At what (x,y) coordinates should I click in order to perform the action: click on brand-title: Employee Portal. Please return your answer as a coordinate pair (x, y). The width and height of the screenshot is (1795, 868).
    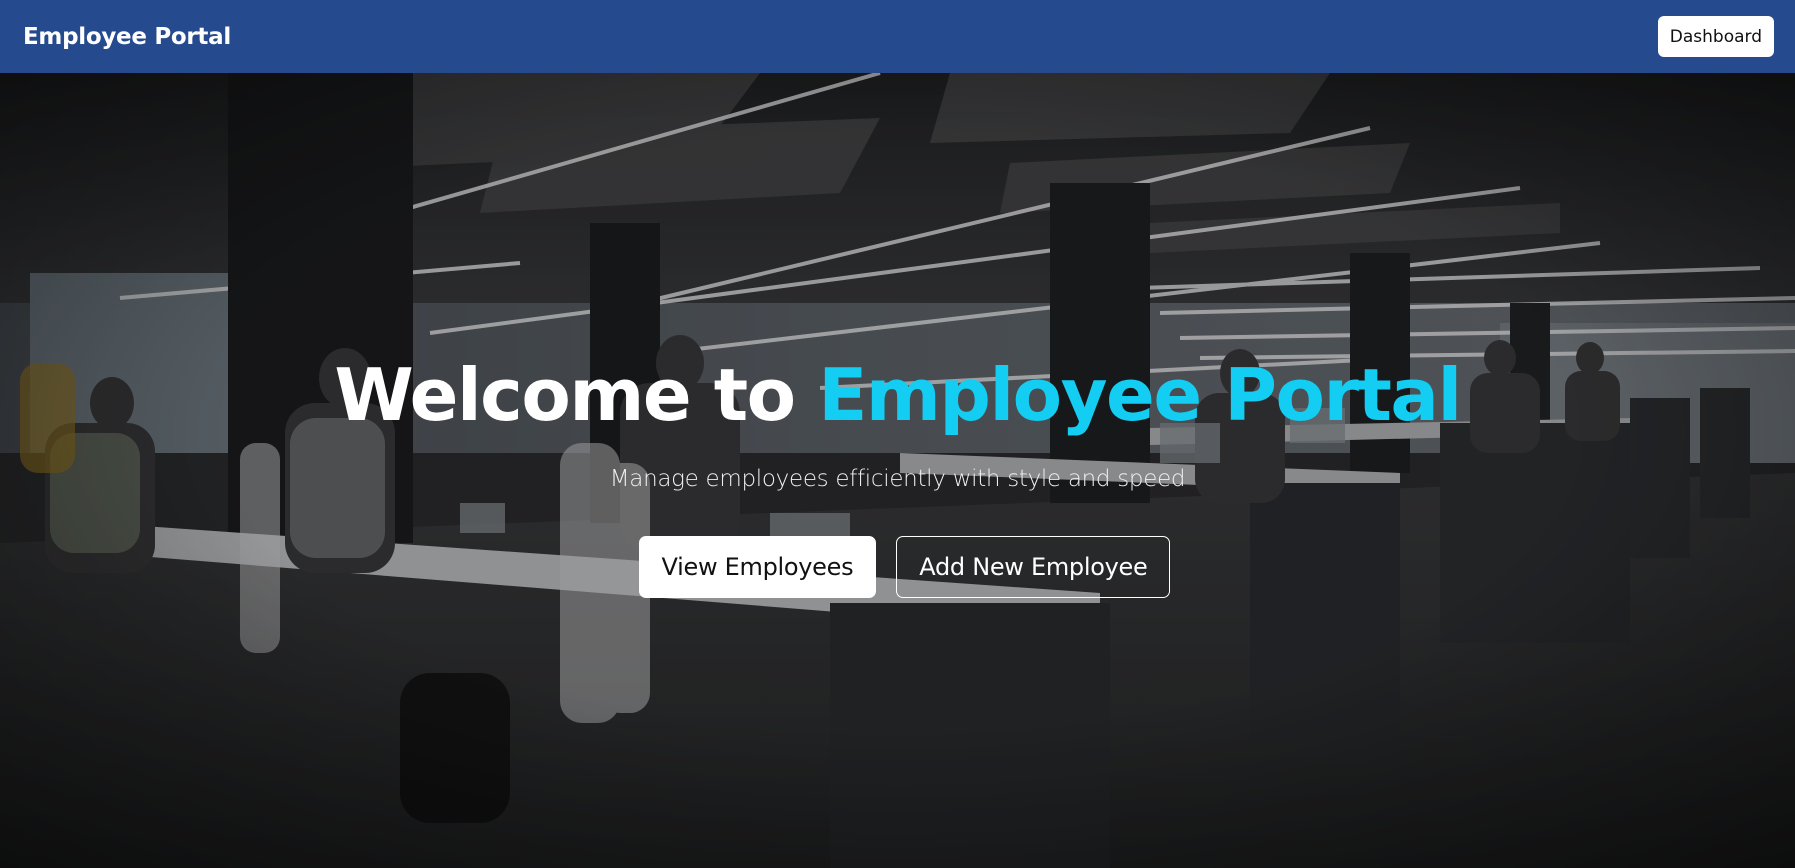
    Looking at the image, I should click on (127, 37).